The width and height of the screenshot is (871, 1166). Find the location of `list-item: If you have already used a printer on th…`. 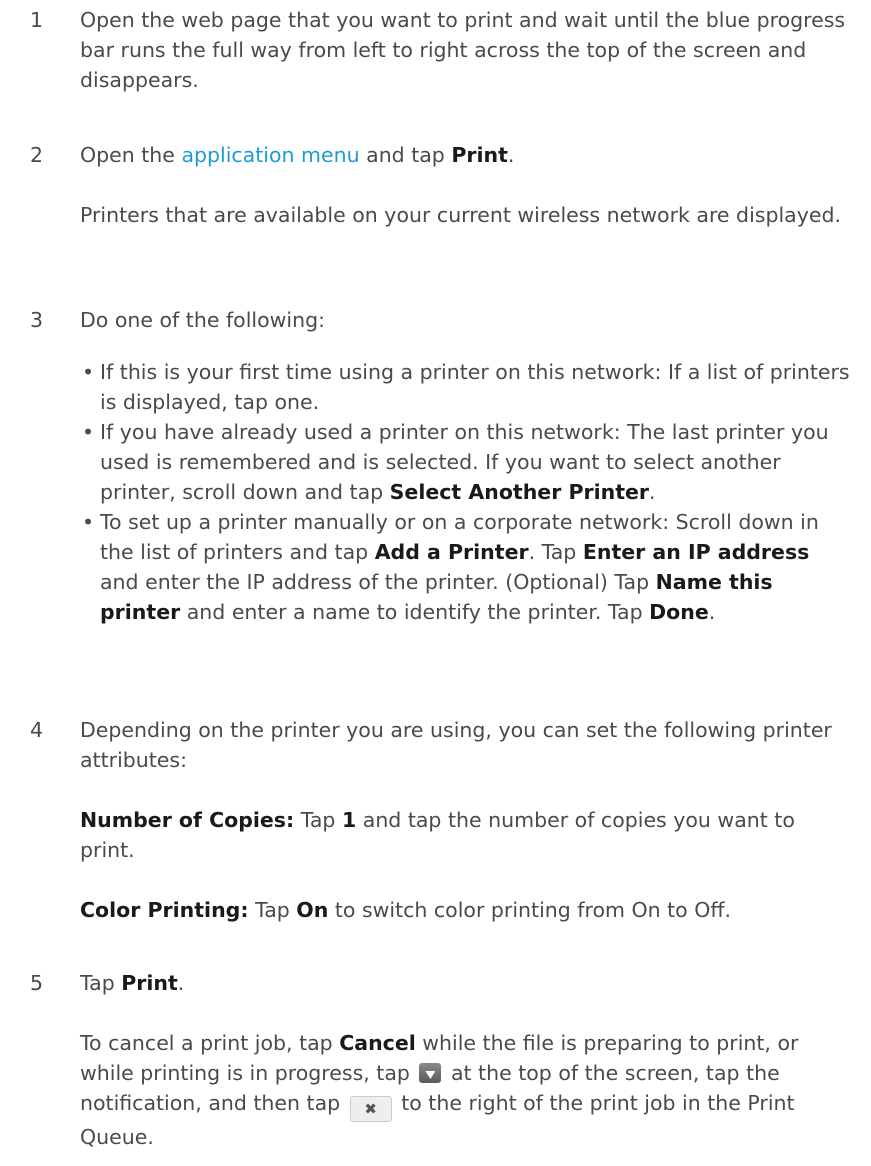

list-item: If you have already used a printer on th… is located at coordinates (465, 462).